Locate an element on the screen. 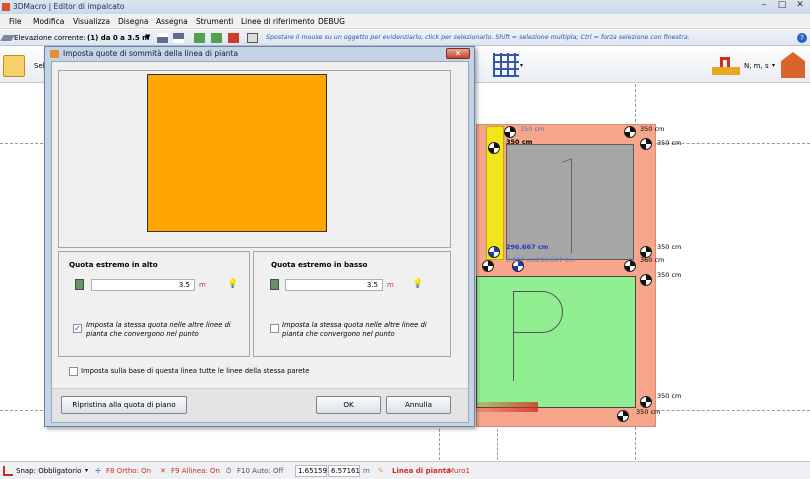 Image resolution: width=810 pixels, height=479 pixels. level-down-icon is located at coordinates (178, 38).